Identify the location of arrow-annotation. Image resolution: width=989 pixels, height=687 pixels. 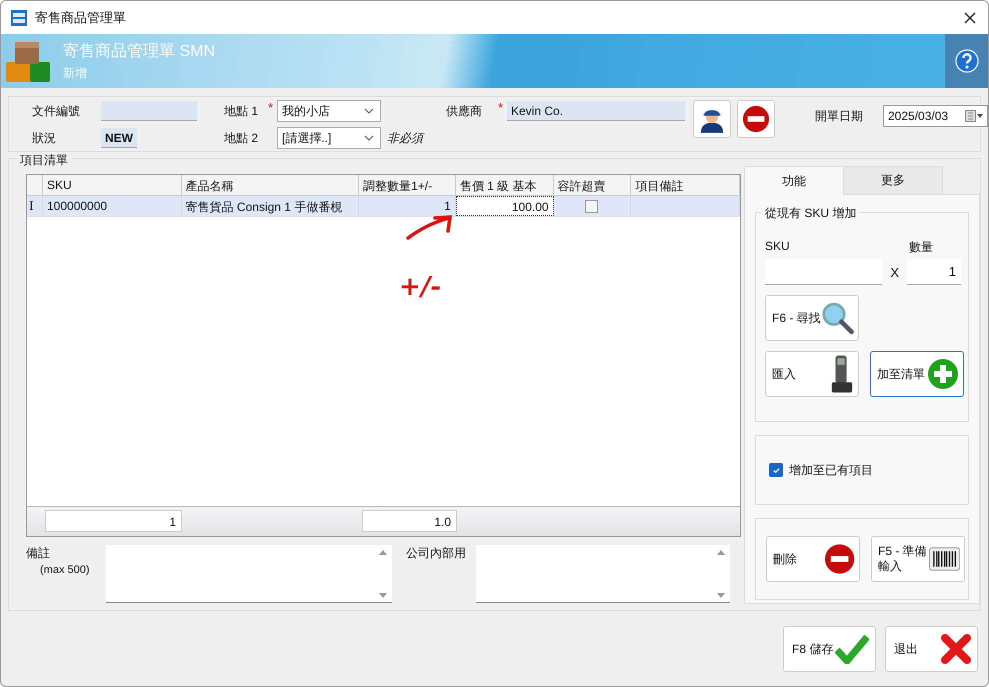
(430, 227).